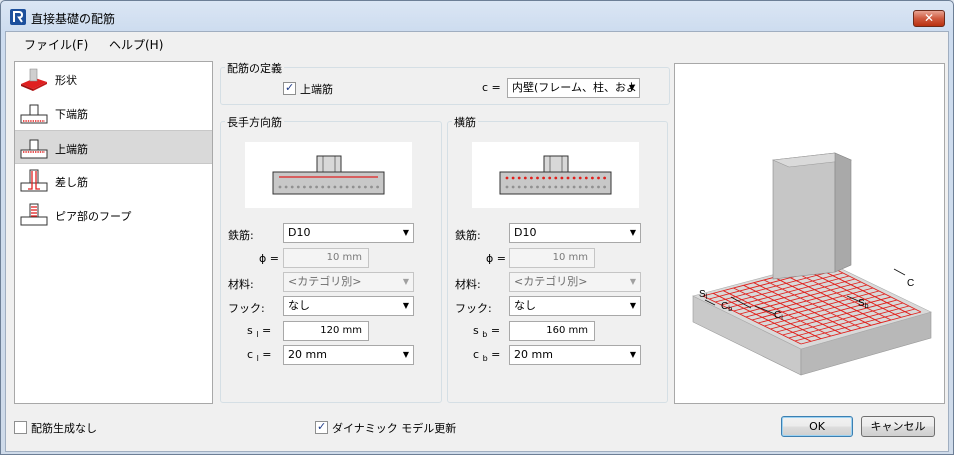  I want to click on c-label: c =, so click(491, 87).